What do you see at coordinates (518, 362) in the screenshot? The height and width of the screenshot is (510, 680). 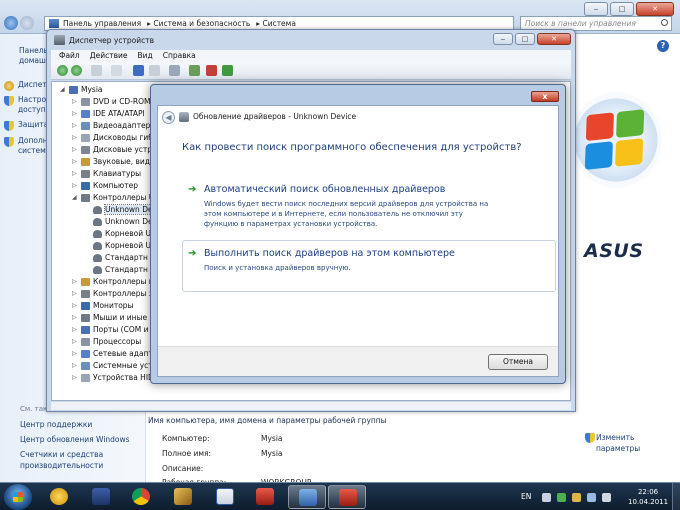 I see `cancel-button: Отмена` at bounding box center [518, 362].